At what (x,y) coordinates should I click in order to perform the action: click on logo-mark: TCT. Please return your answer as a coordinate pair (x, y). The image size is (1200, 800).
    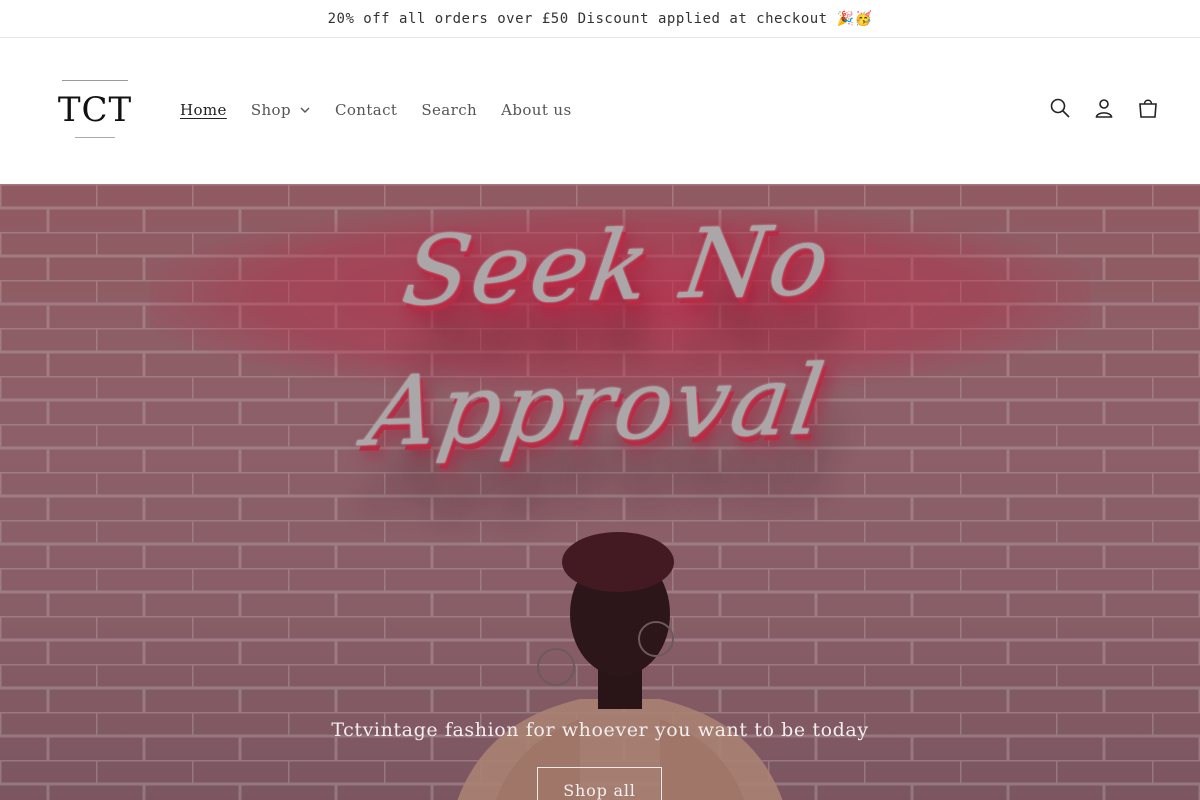
    Looking at the image, I should click on (95, 110).